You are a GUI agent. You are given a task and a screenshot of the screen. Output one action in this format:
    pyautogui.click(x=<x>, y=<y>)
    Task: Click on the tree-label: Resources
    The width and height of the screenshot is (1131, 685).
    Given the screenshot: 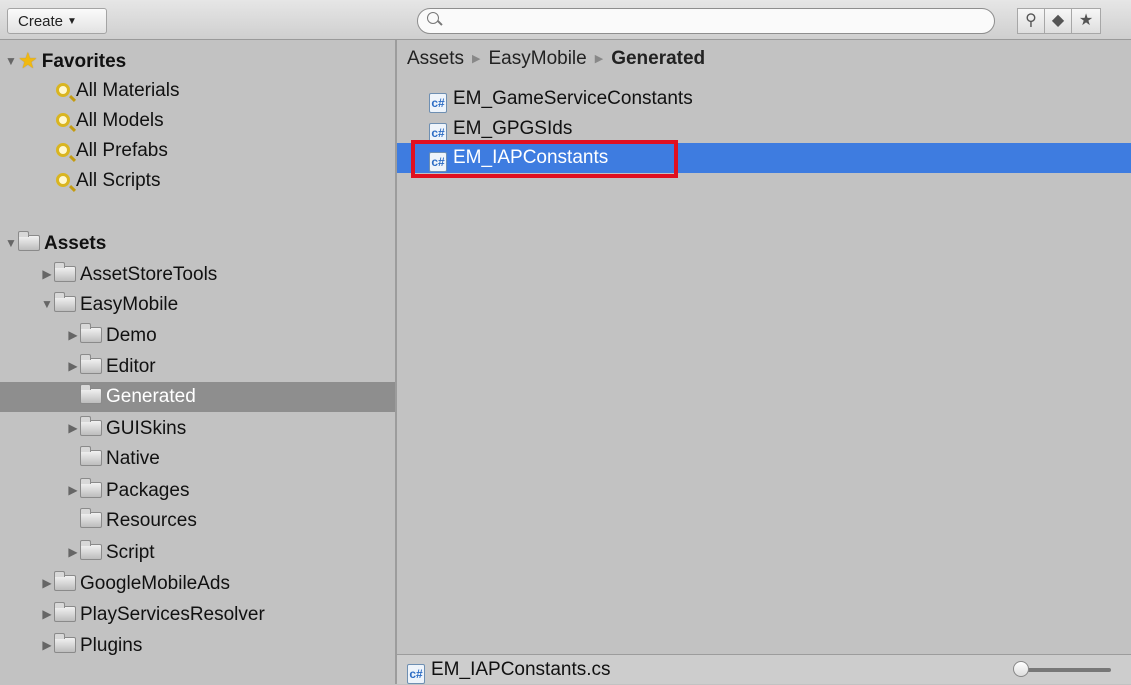 What is the action you would take?
    pyautogui.click(x=151, y=520)
    